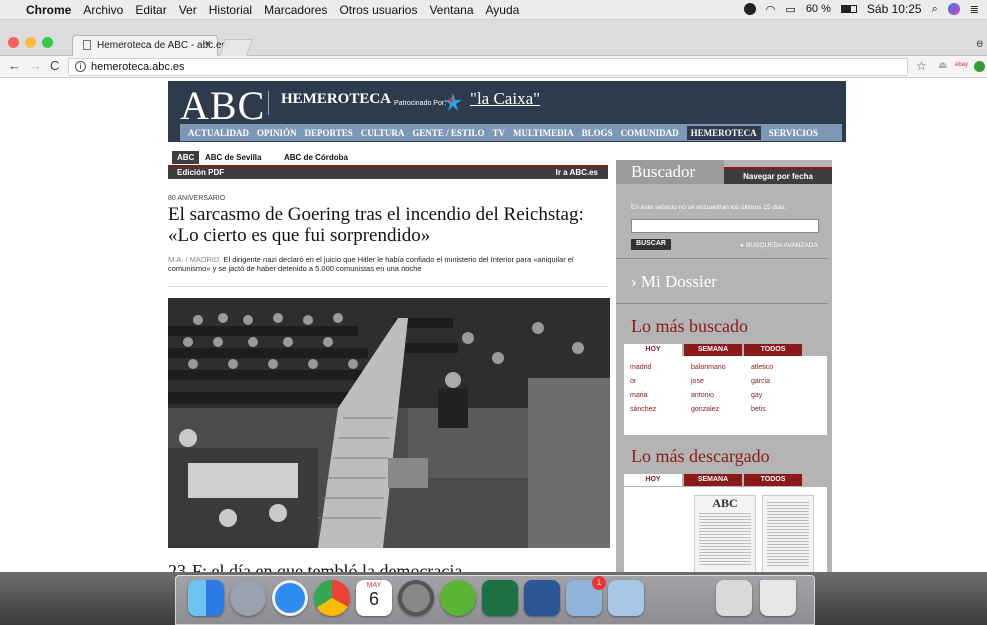  Describe the element at coordinates (723, 132) in the screenshot. I see `nav-hemeroteca: HEMEROTECA` at that location.